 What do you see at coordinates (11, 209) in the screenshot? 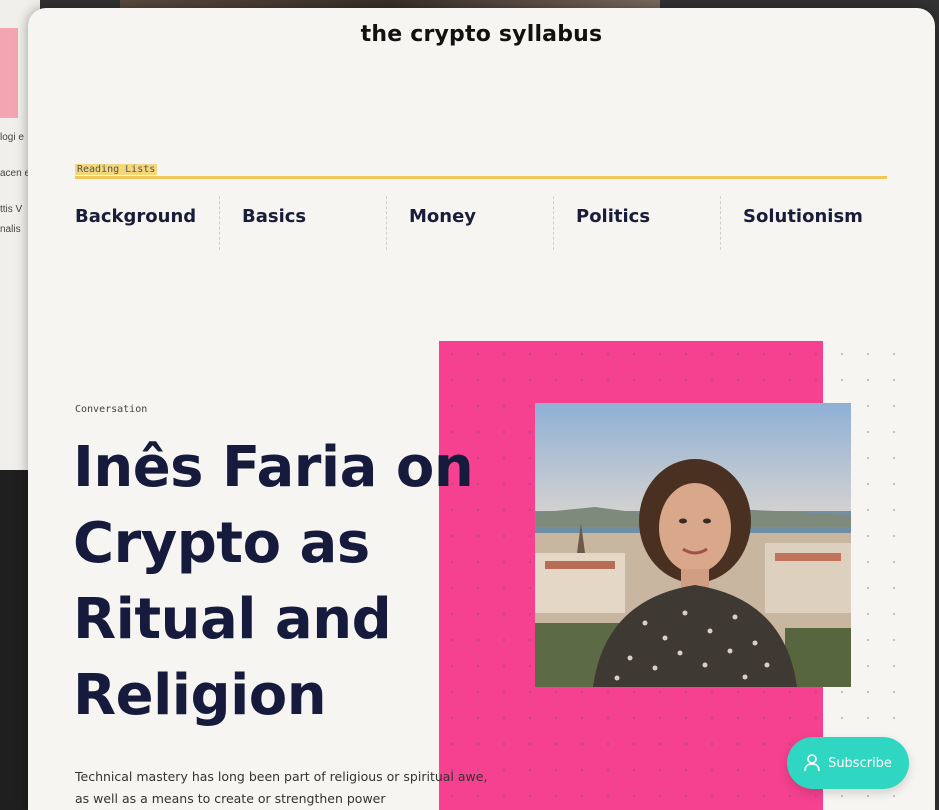
I see `background-text-line: ttis V` at bounding box center [11, 209].